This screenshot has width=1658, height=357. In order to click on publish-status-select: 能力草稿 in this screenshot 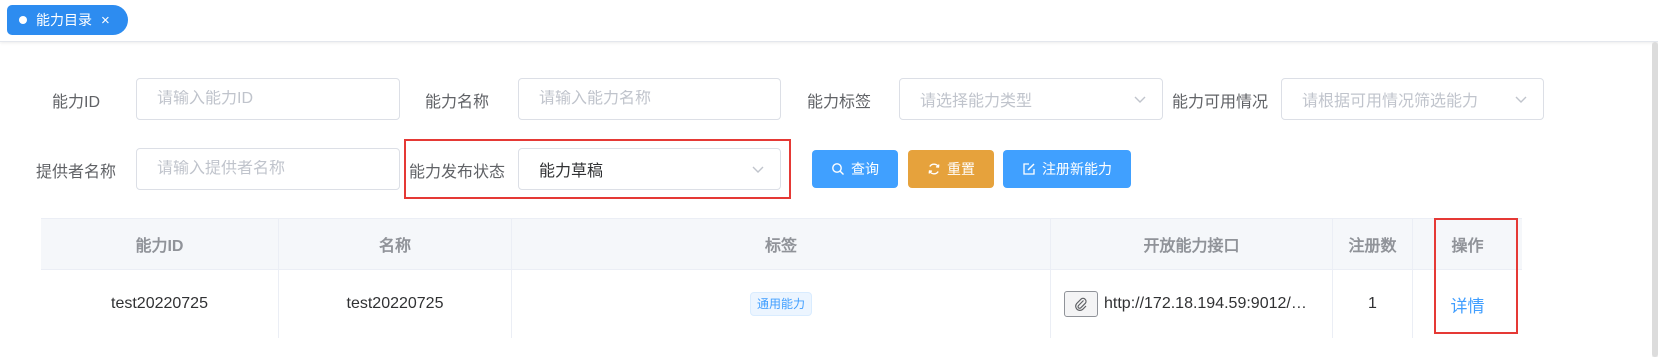, I will do `click(649, 169)`.